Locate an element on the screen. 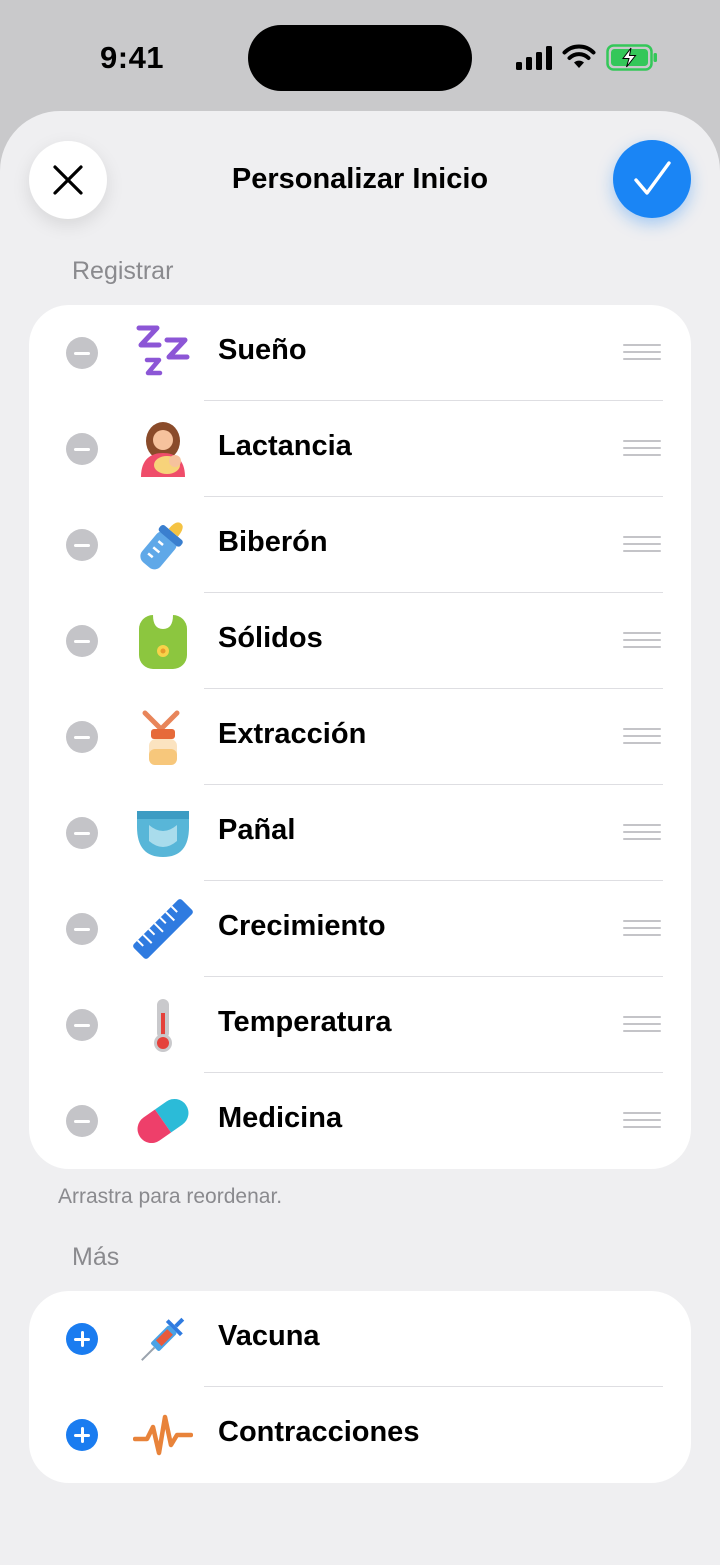  dynamic-island is located at coordinates (360, 58).